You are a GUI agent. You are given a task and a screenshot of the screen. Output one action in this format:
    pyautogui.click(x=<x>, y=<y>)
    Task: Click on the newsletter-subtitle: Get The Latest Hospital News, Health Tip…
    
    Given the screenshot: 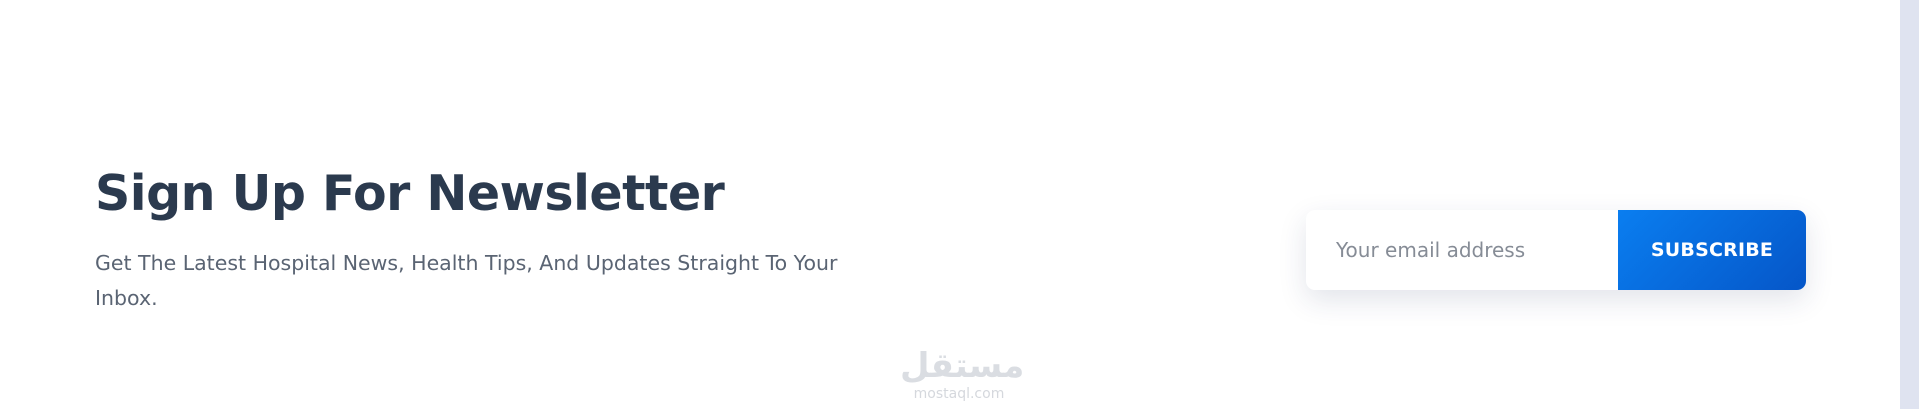 What is the action you would take?
    pyautogui.click(x=466, y=280)
    